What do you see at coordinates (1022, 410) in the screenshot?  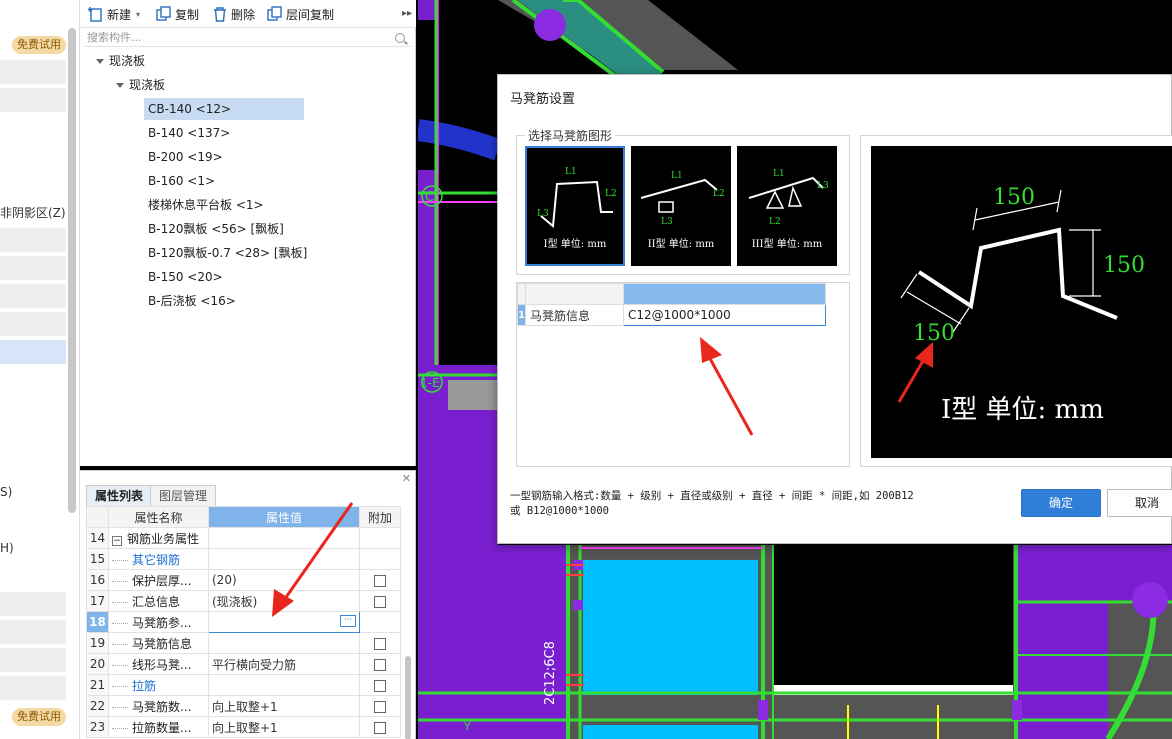 I see `preview-caption: I型 单位: mm` at bounding box center [1022, 410].